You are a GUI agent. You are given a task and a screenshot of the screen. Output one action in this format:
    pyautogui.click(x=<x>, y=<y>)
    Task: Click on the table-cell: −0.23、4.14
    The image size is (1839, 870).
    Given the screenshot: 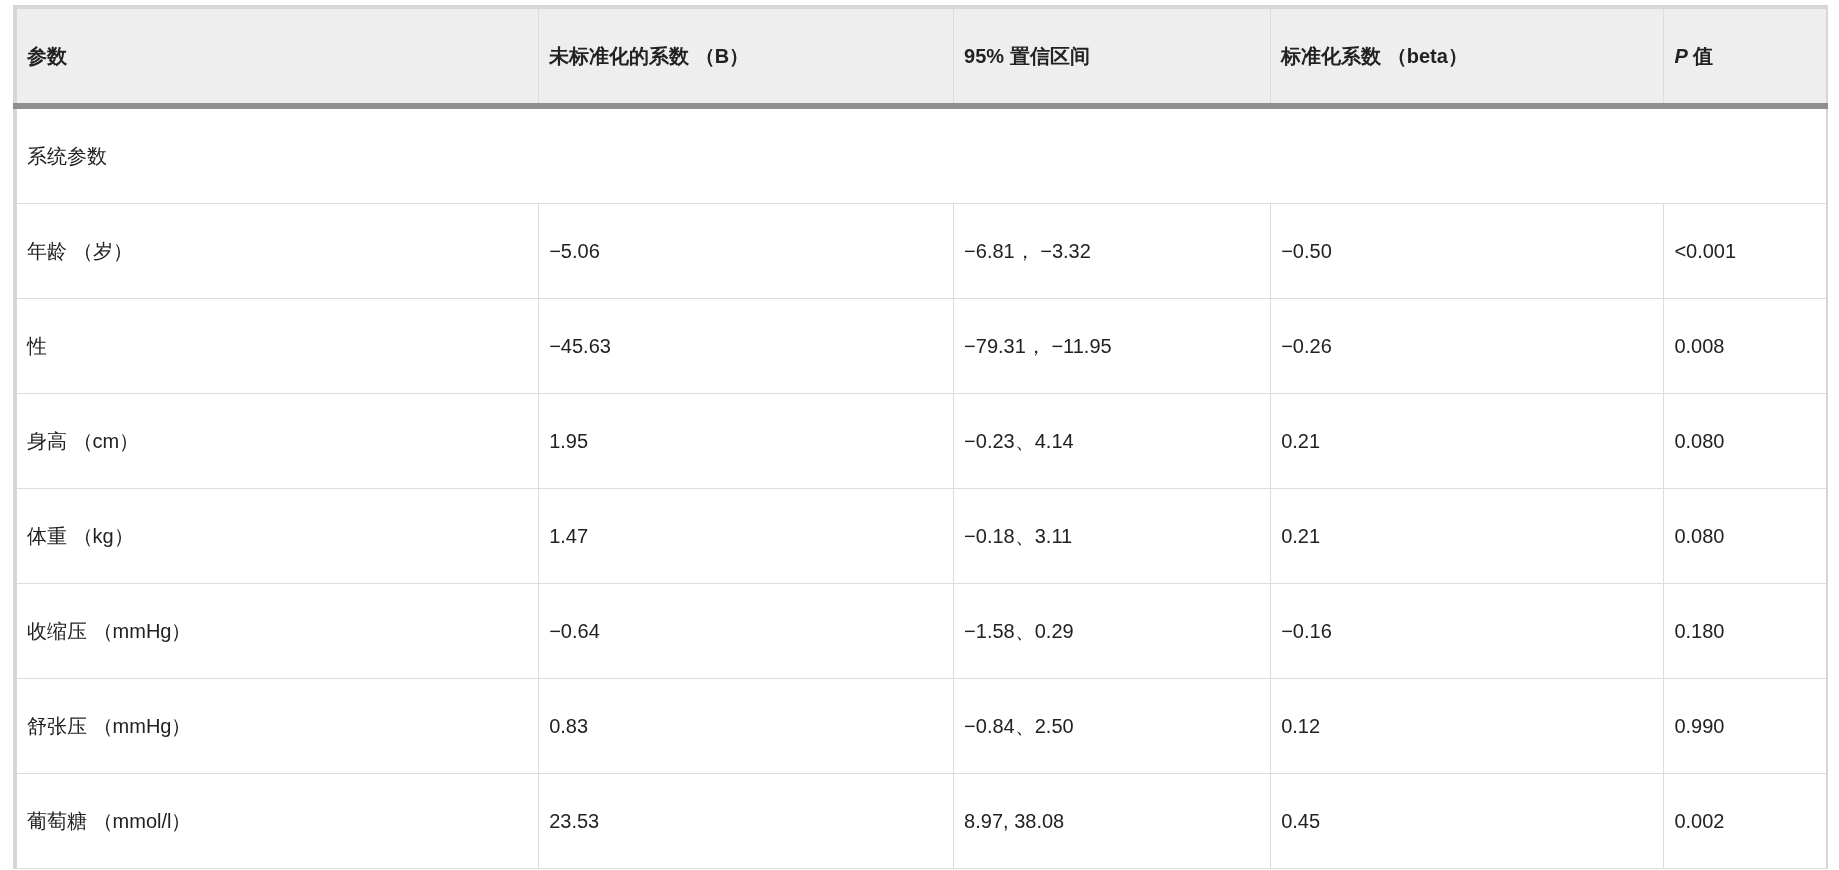 What is the action you would take?
    pyautogui.click(x=1112, y=441)
    